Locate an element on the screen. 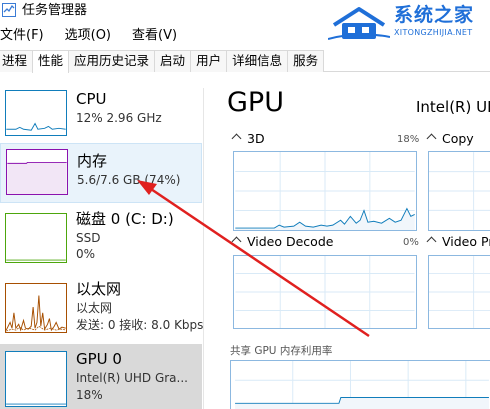  window-title: 任务管理器 is located at coordinates (55, 10).